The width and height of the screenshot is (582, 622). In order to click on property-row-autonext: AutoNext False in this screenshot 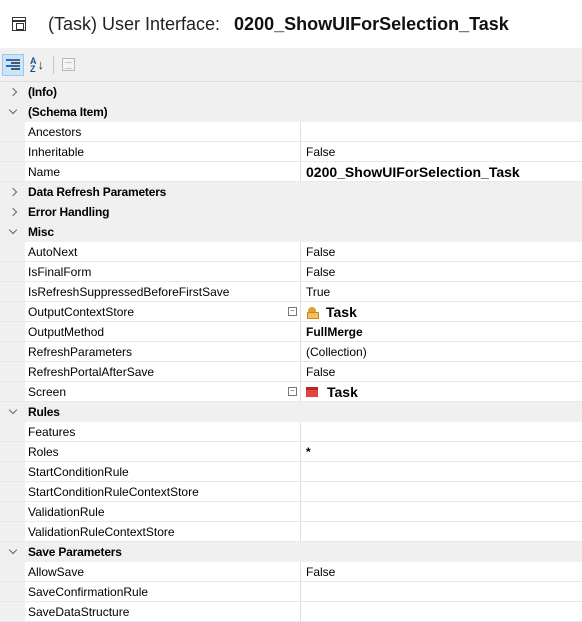, I will do `click(291, 252)`.